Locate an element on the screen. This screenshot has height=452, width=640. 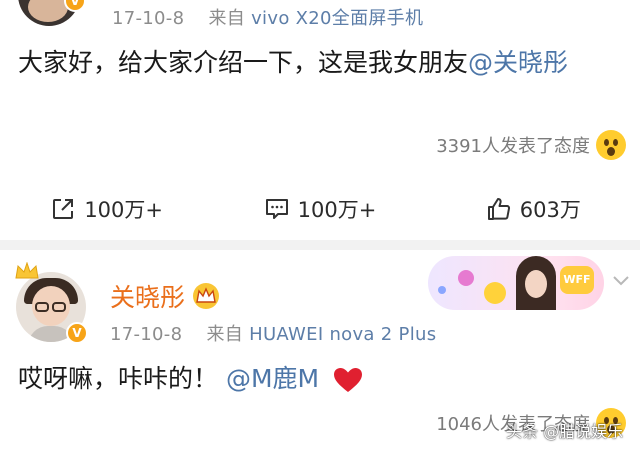
post2-meta: 17-10-8 来自 HUAWEI nova 2 Plus is located at coordinates (273, 333).